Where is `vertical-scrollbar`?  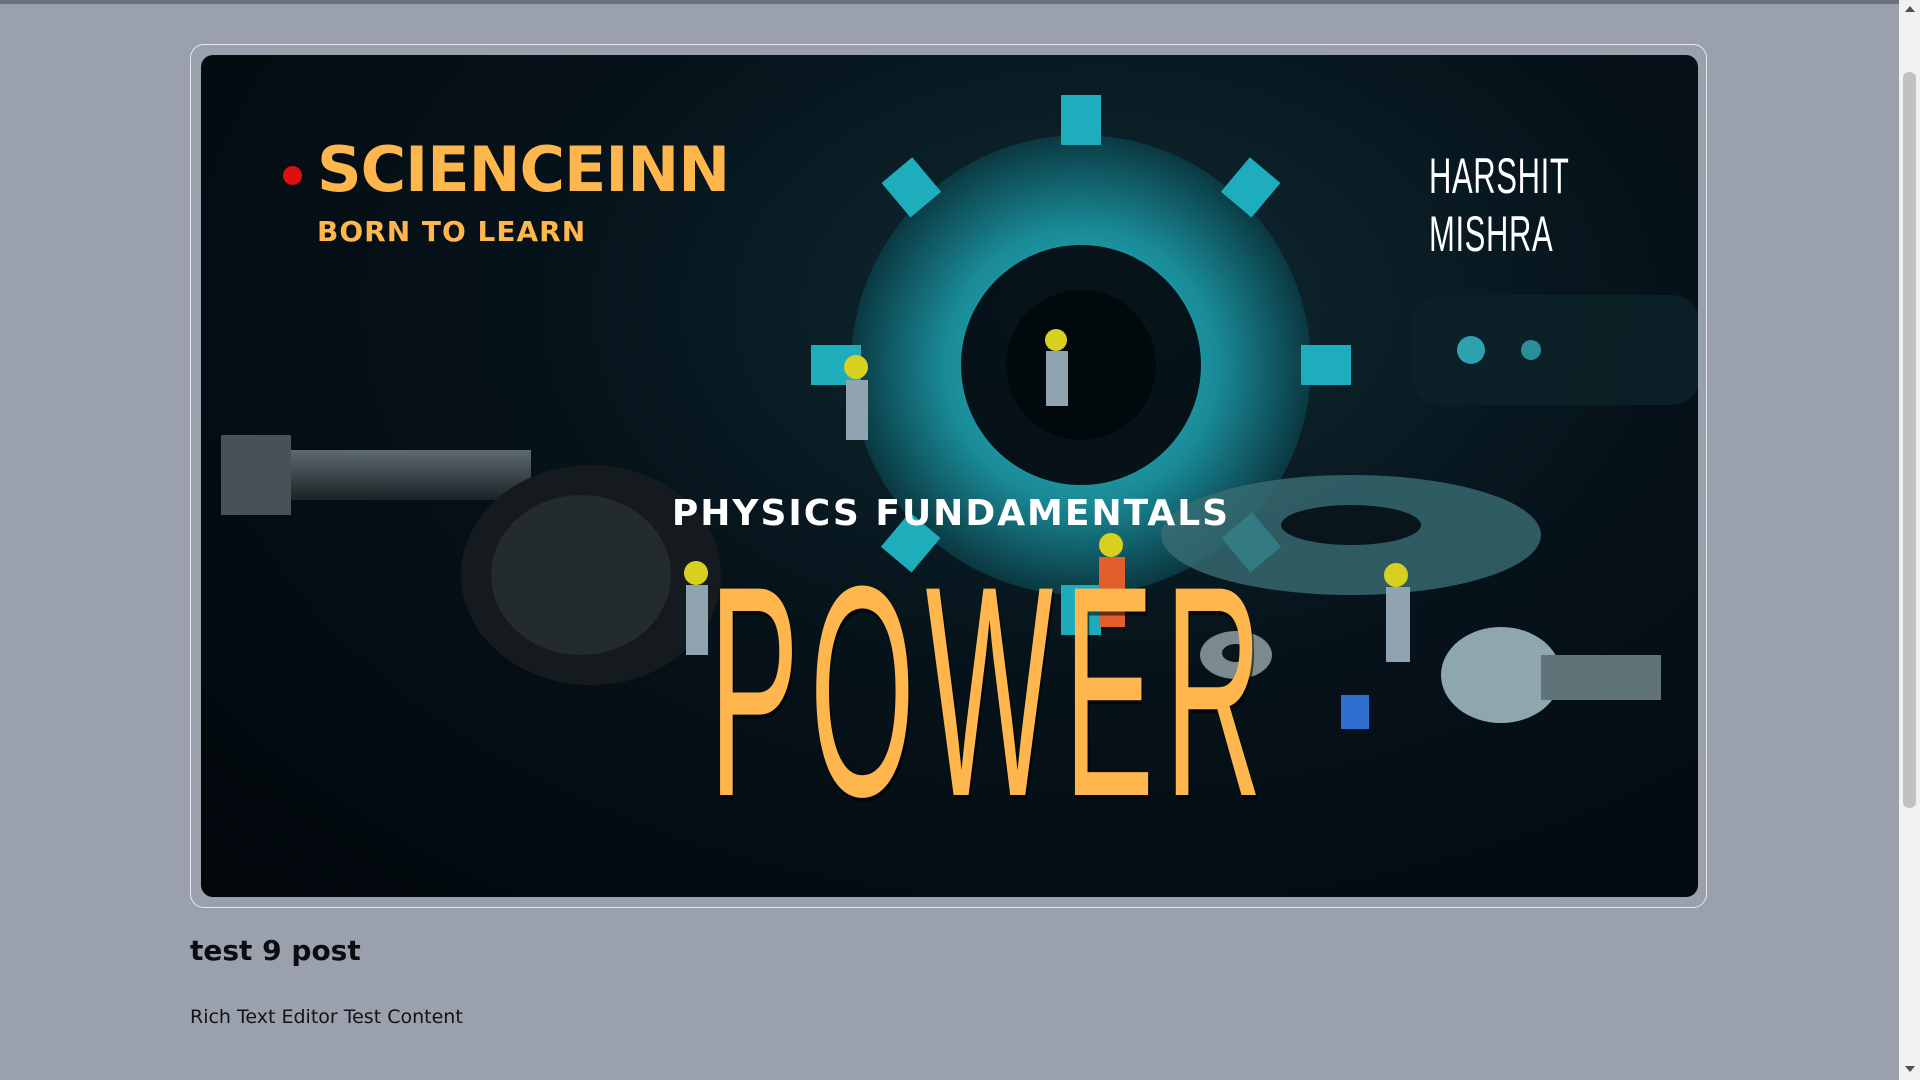
vertical-scrollbar is located at coordinates (1909, 540).